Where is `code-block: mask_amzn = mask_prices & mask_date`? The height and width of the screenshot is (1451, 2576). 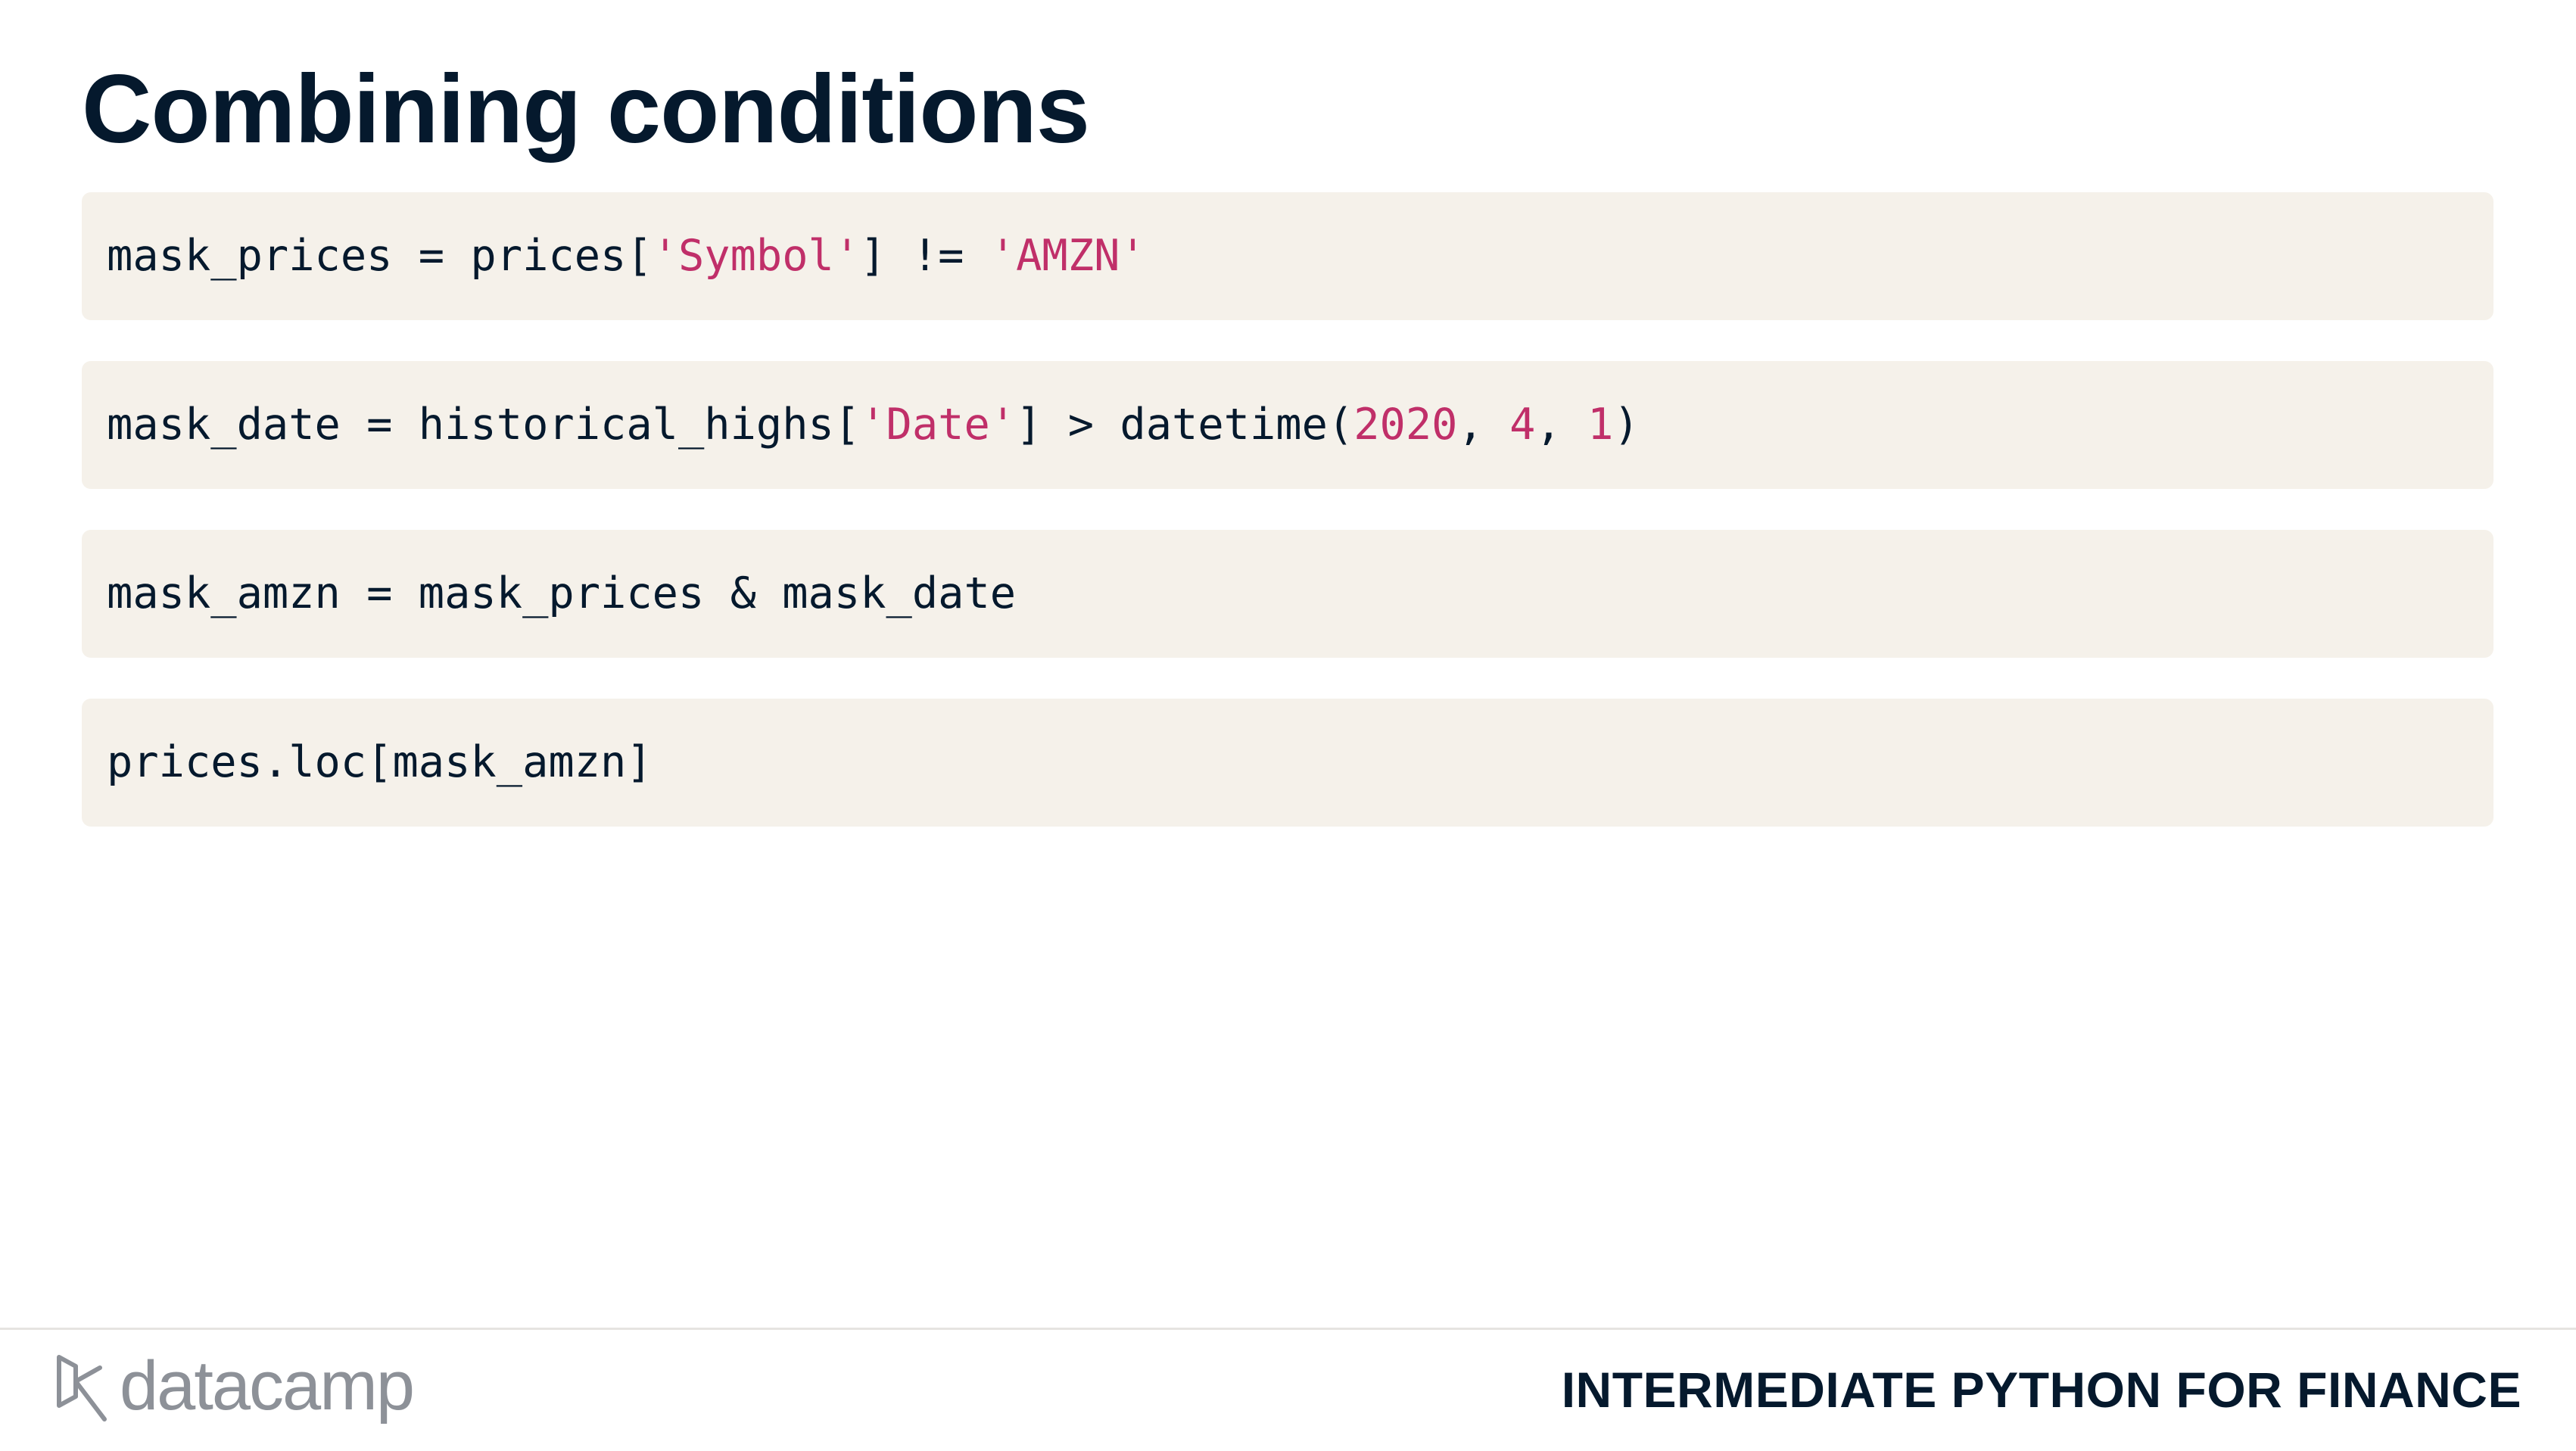
code-block: mask_amzn = mask_prices & mask_date is located at coordinates (1287, 594).